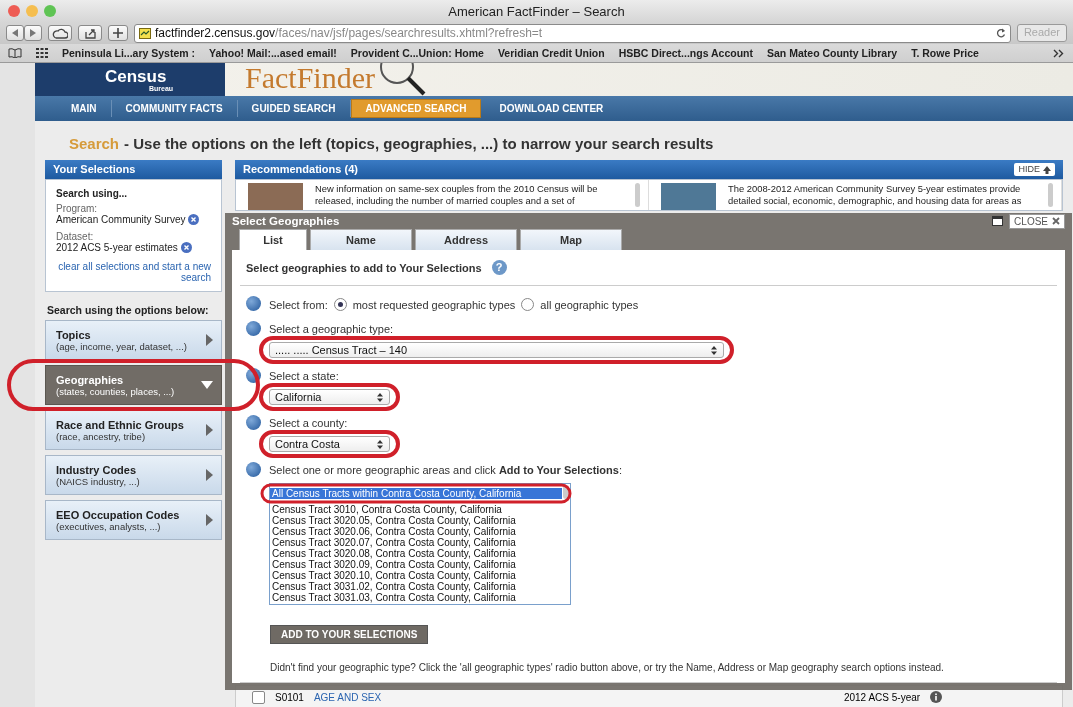  Describe the element at coordinates (298, 304) in the screenshot. I see `radio-label: Select from:` at that location.